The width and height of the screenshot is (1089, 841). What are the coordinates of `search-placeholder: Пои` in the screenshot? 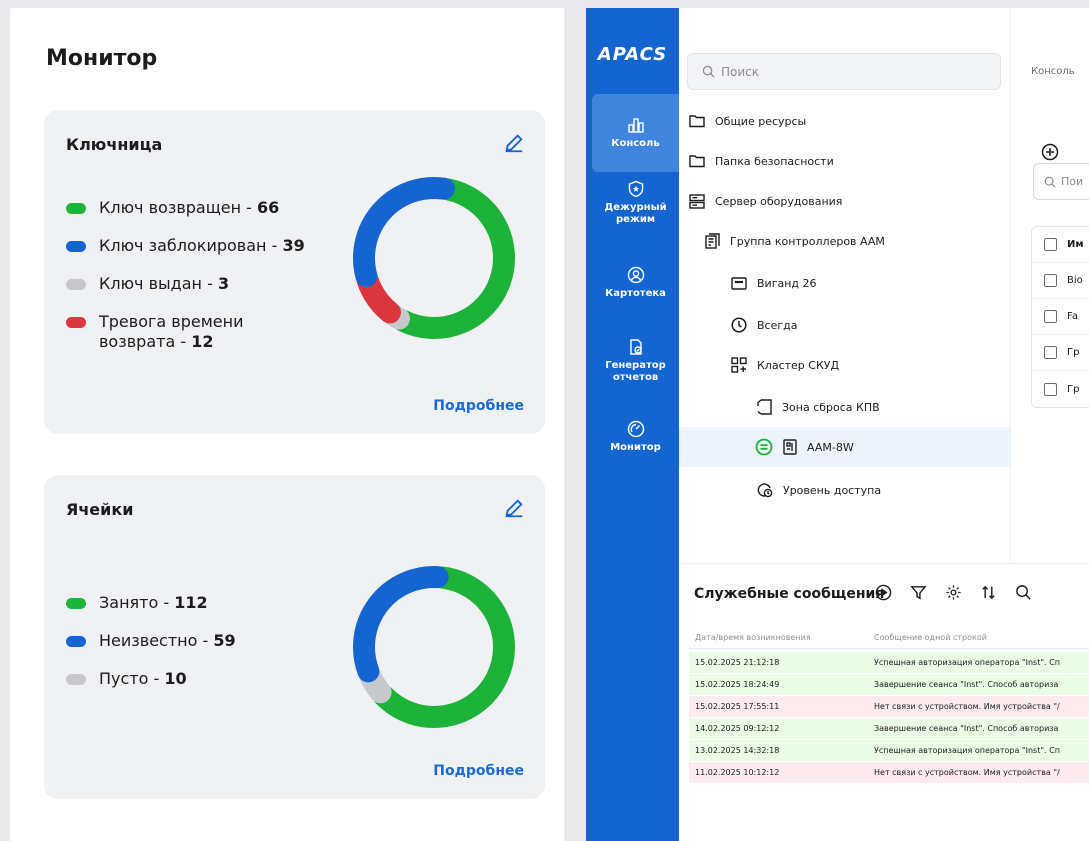 It's located at (1072, 181).